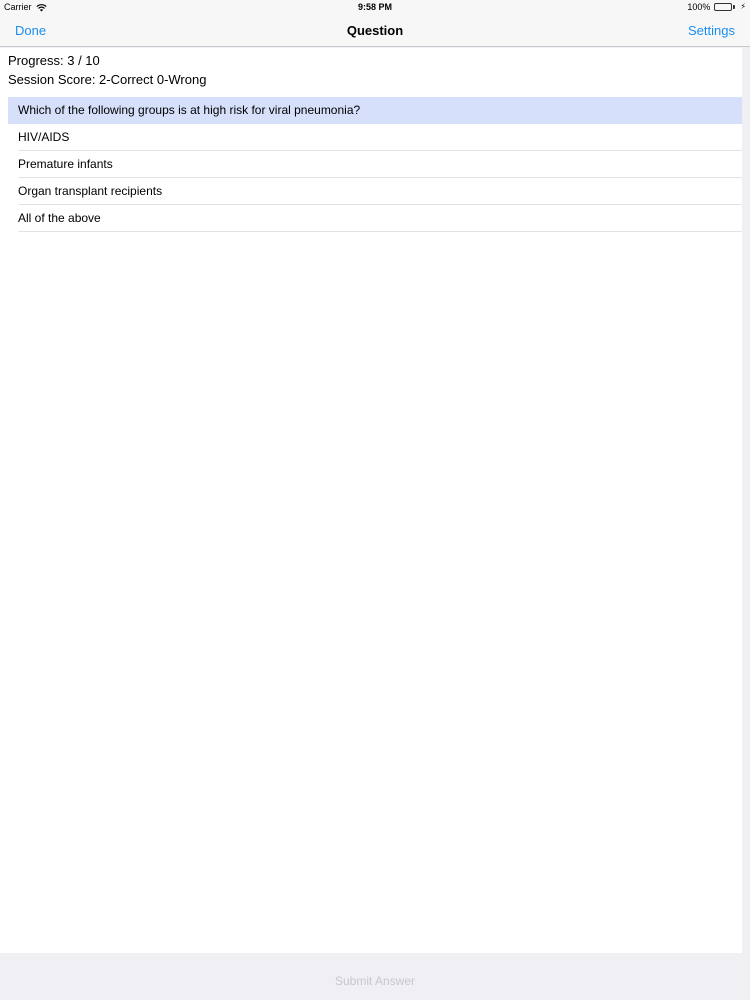 This screenshot has height=1000, width=750. I want to click on answer-option: Organ transplant recipients, so click(375, 191).